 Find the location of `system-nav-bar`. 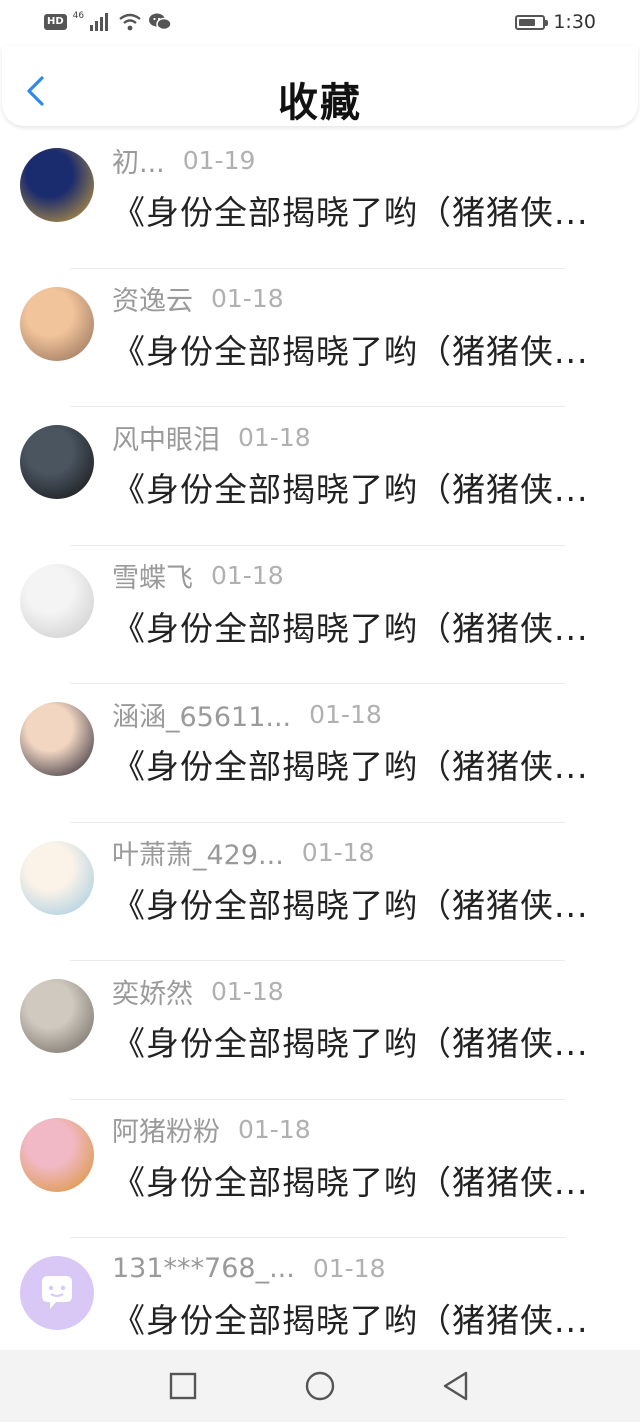

system-nav-bar is located at coordinates (320, 1386).